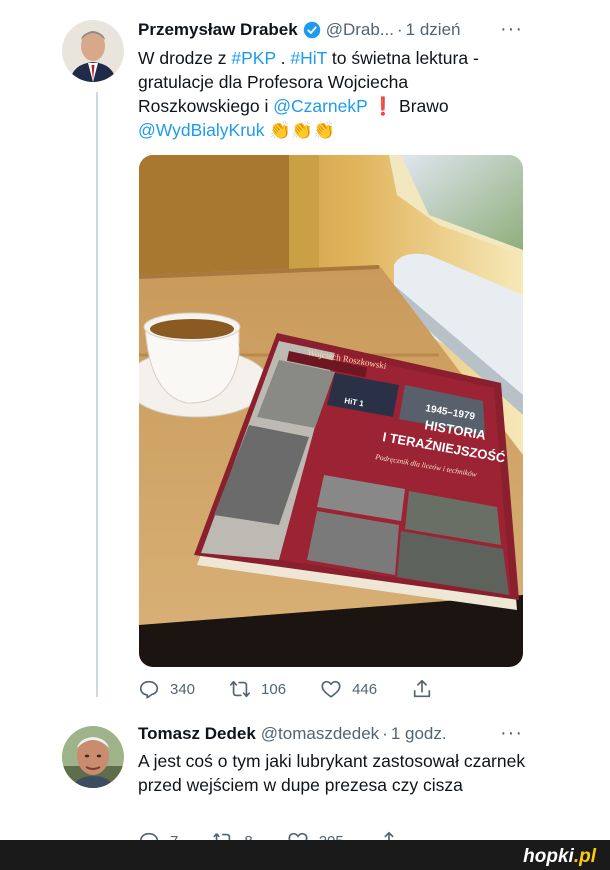  Describe the element at coordinates (331, 689) in the screenshot. I see `like-icon` at that location.